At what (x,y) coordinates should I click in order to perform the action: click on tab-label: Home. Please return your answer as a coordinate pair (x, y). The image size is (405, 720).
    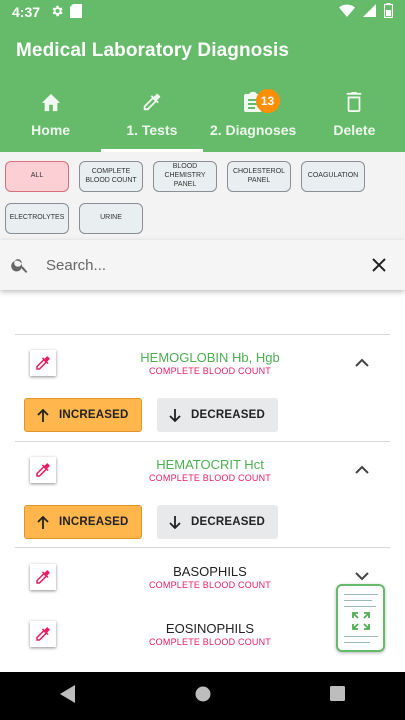
    Looking at the image, I should click on (51, 130).